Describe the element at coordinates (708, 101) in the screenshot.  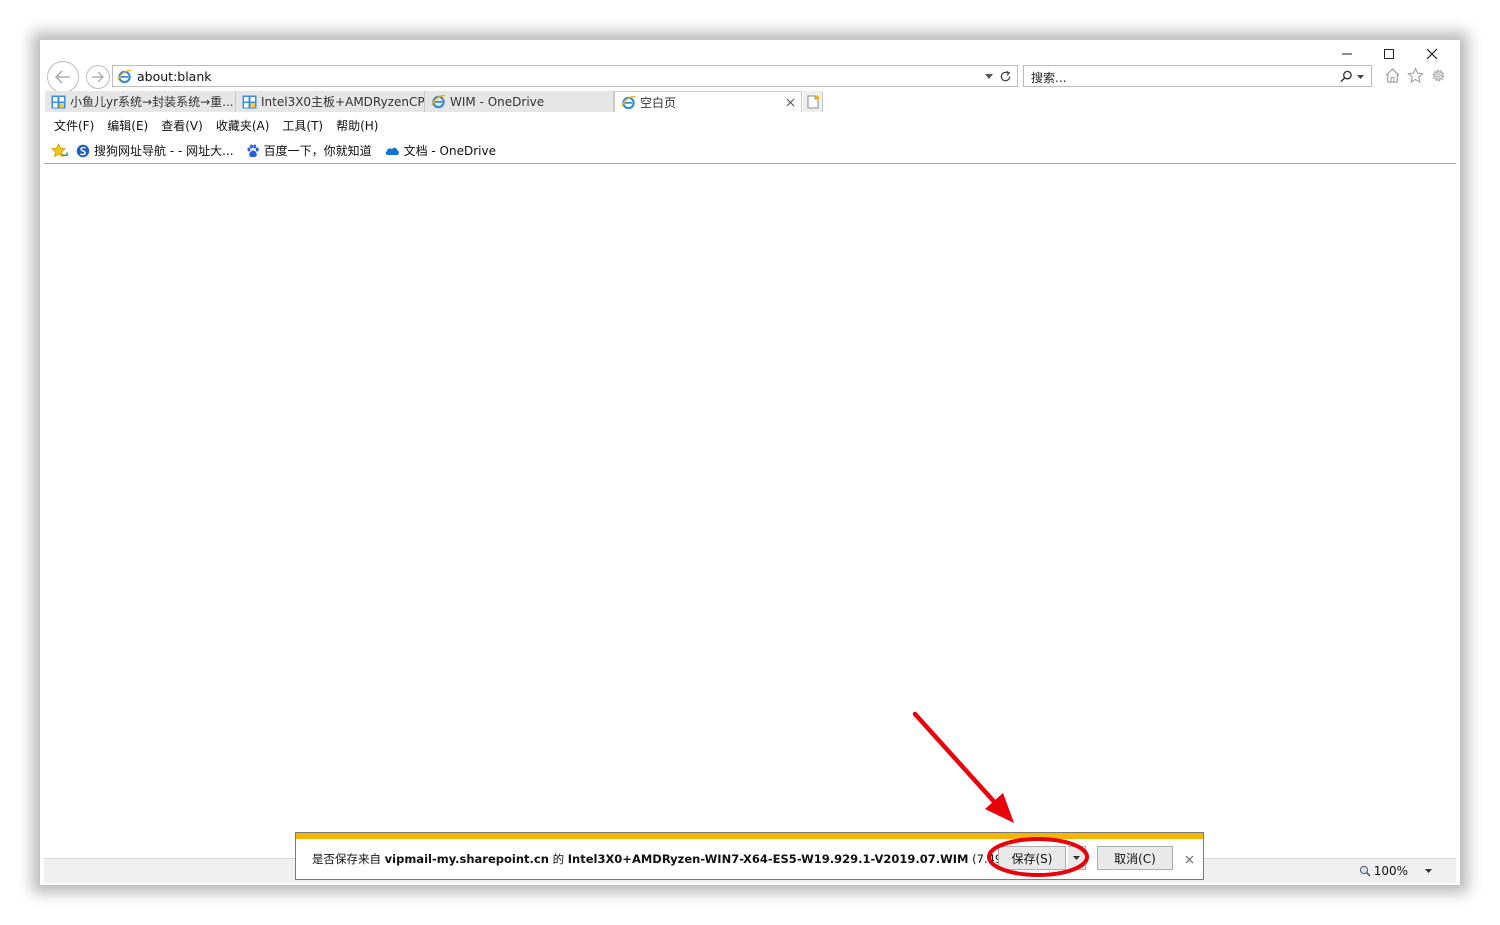
I see `tab-blank-page: 空白页` at that location.